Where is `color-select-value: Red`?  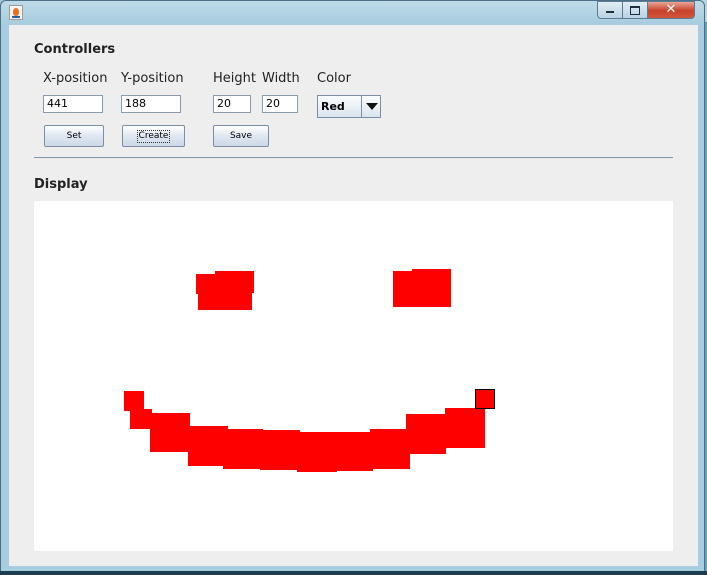 color-select-value: Red is located at coordinates (333, 106).